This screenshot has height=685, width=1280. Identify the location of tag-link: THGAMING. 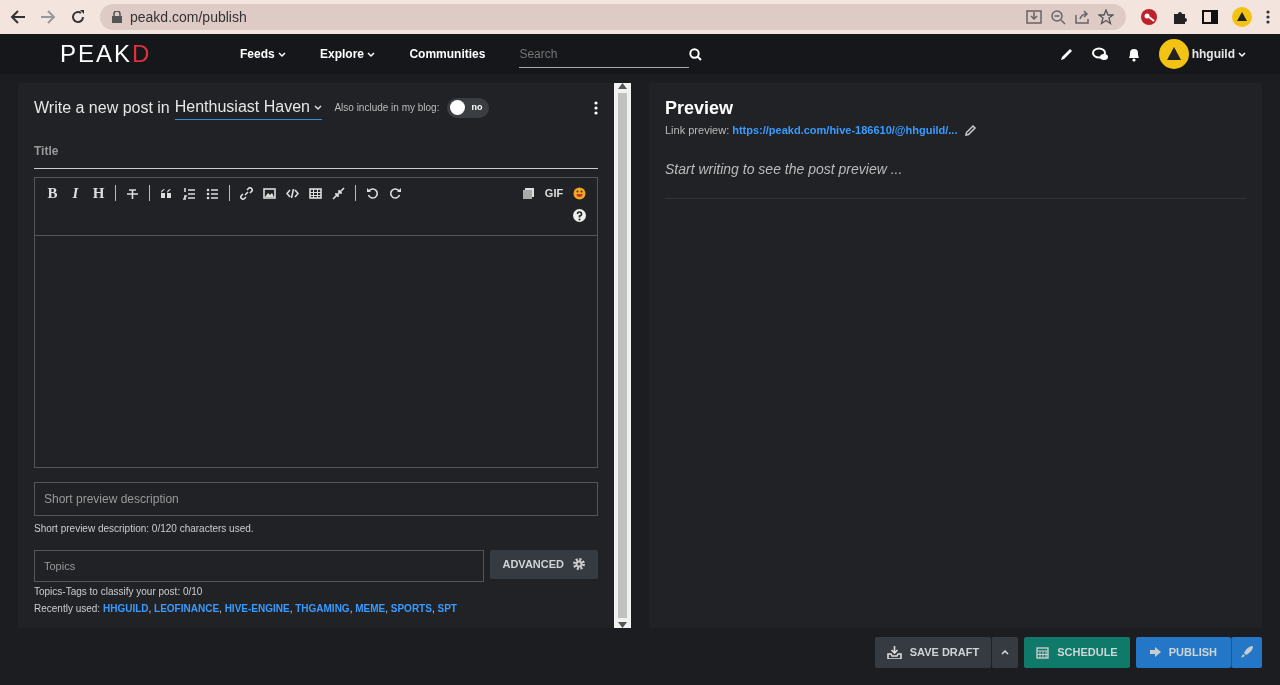
(322, 608).